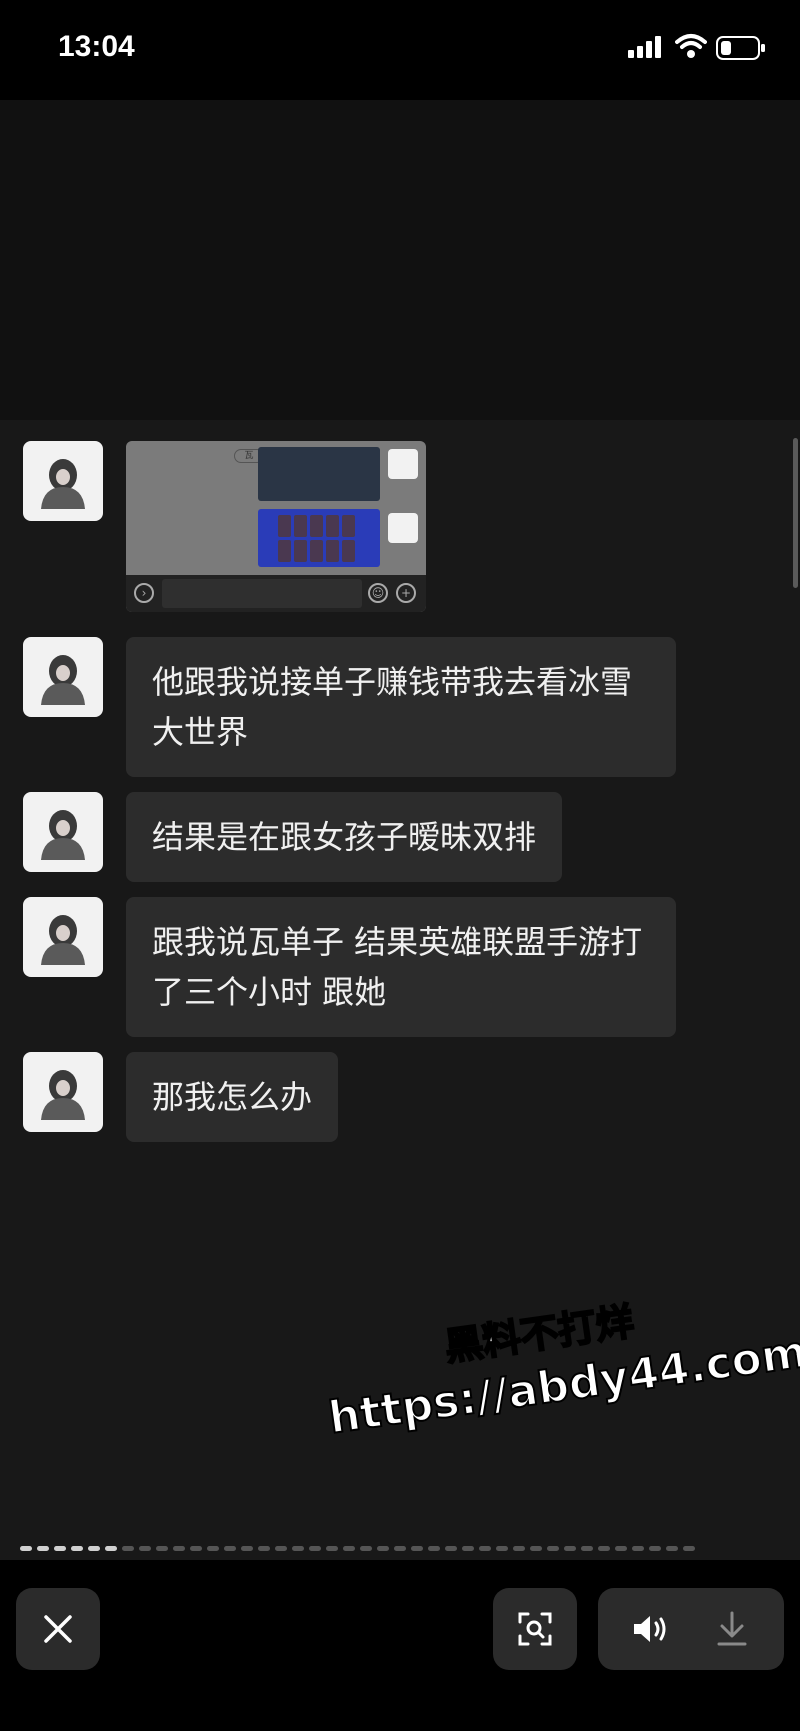 This screenshot has width=800, height=1731. I want to click on close-button, so click(58, 1629).